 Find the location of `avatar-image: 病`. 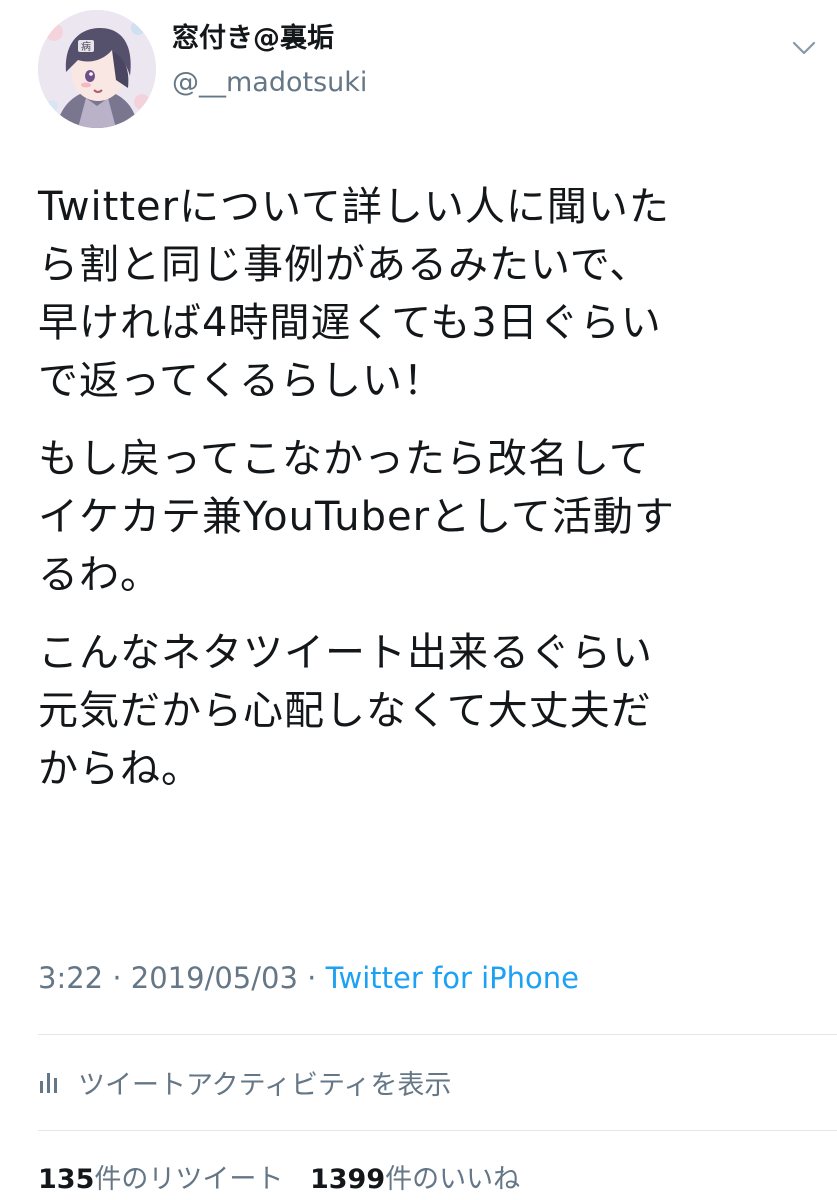

avatar-image: 病 is located at coordinates (97, 69).